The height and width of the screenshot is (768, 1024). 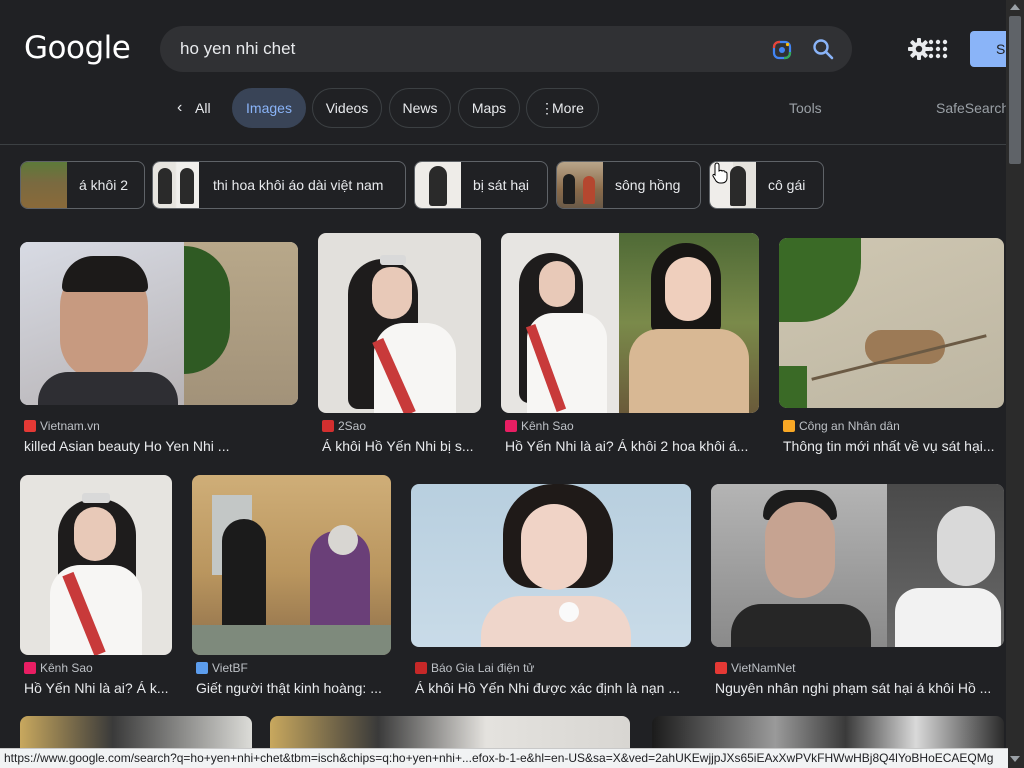 I want to click on tools-button: Tools, so click(x=805, y=108).